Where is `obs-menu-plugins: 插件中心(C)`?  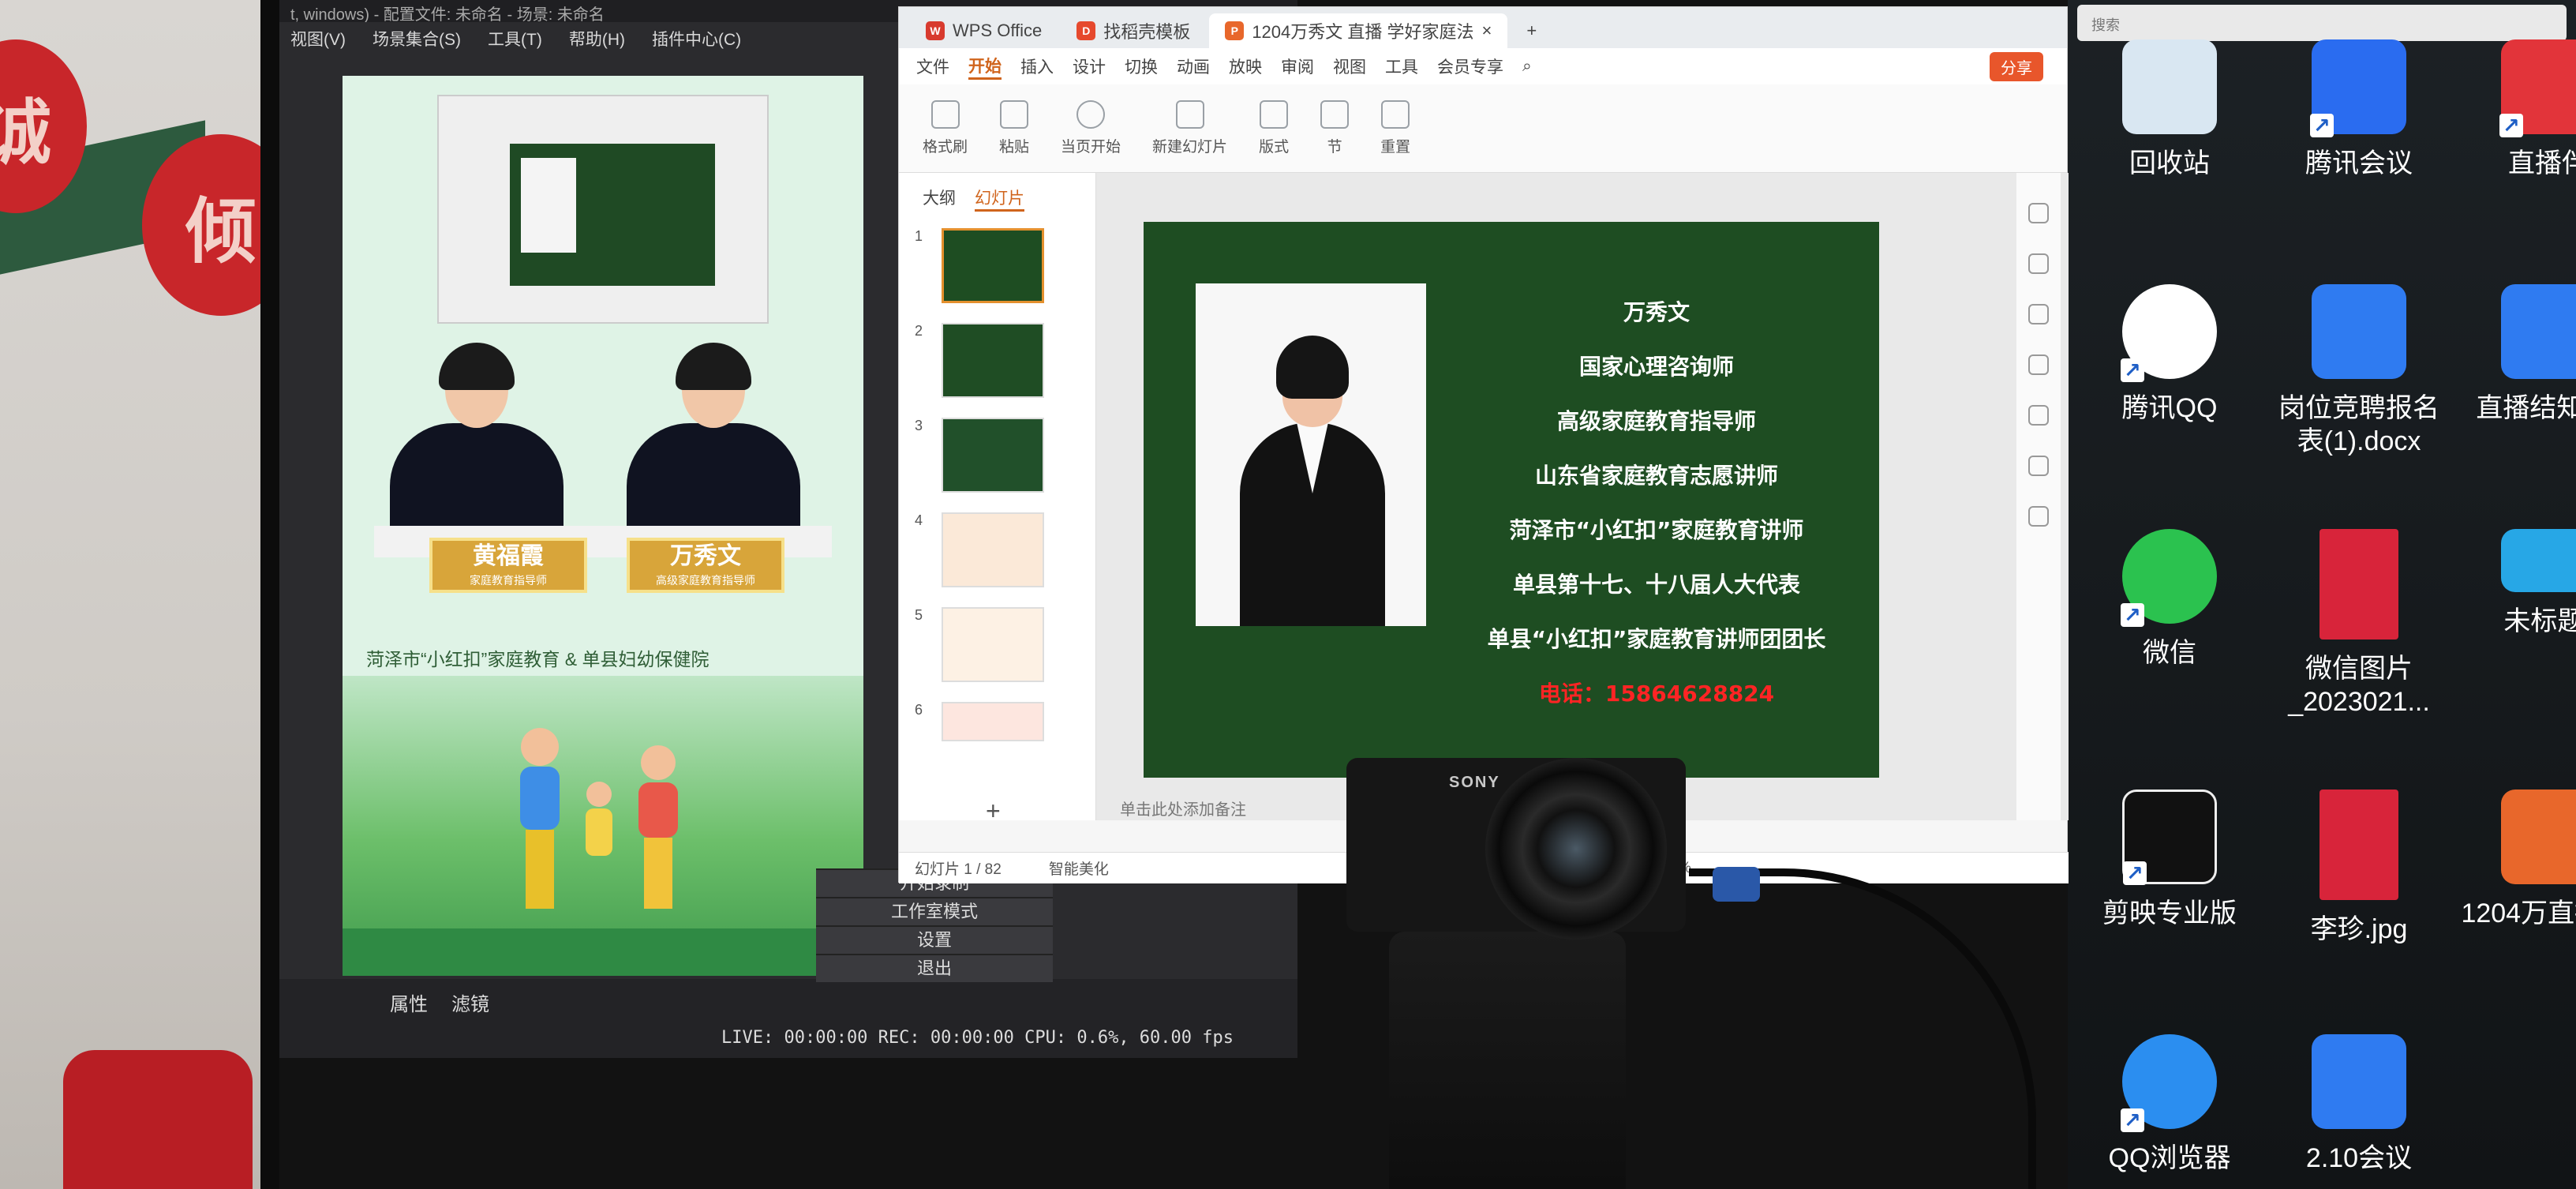 obs-menu-plugins: 插件中心(C) is located at coordinates (696, 38).